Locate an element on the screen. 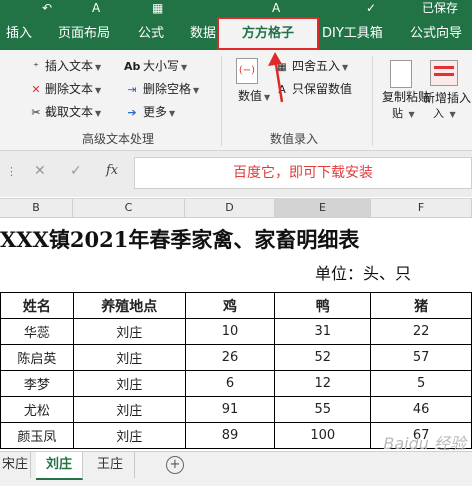 Image resolution: width=472 pixels, height=486 pixels. column-header-c: C is located at coordinates (129, 208).